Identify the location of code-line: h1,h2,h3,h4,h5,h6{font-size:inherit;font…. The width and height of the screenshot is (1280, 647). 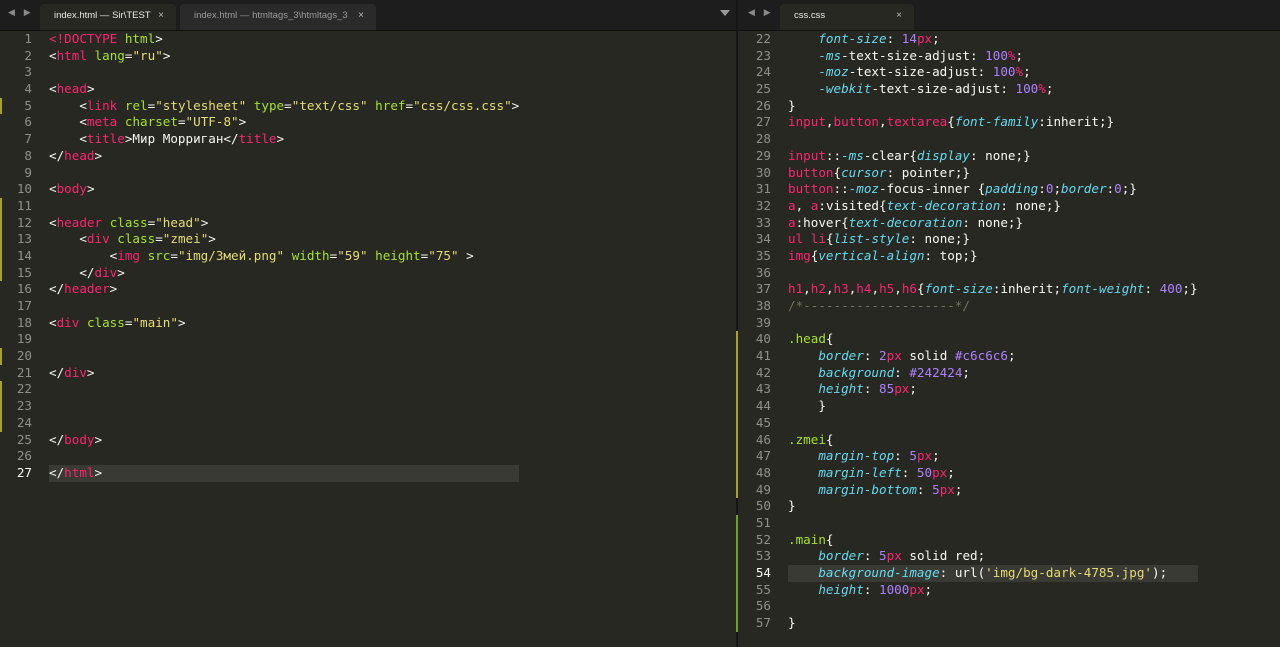
(993, 289).